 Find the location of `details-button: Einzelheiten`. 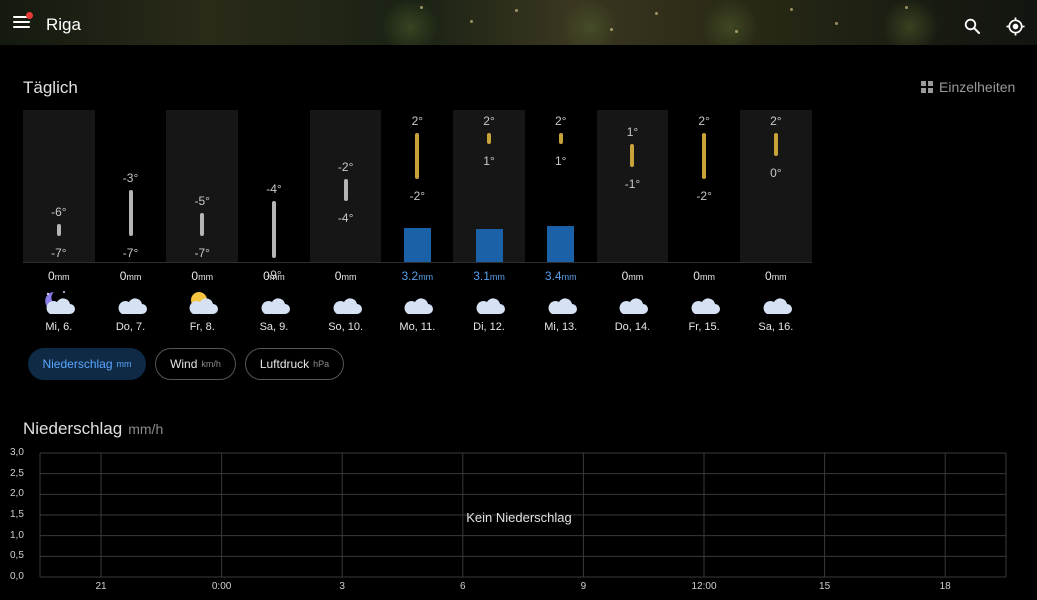

details-button: Einzelheiten is located at coordinates (968, 87).